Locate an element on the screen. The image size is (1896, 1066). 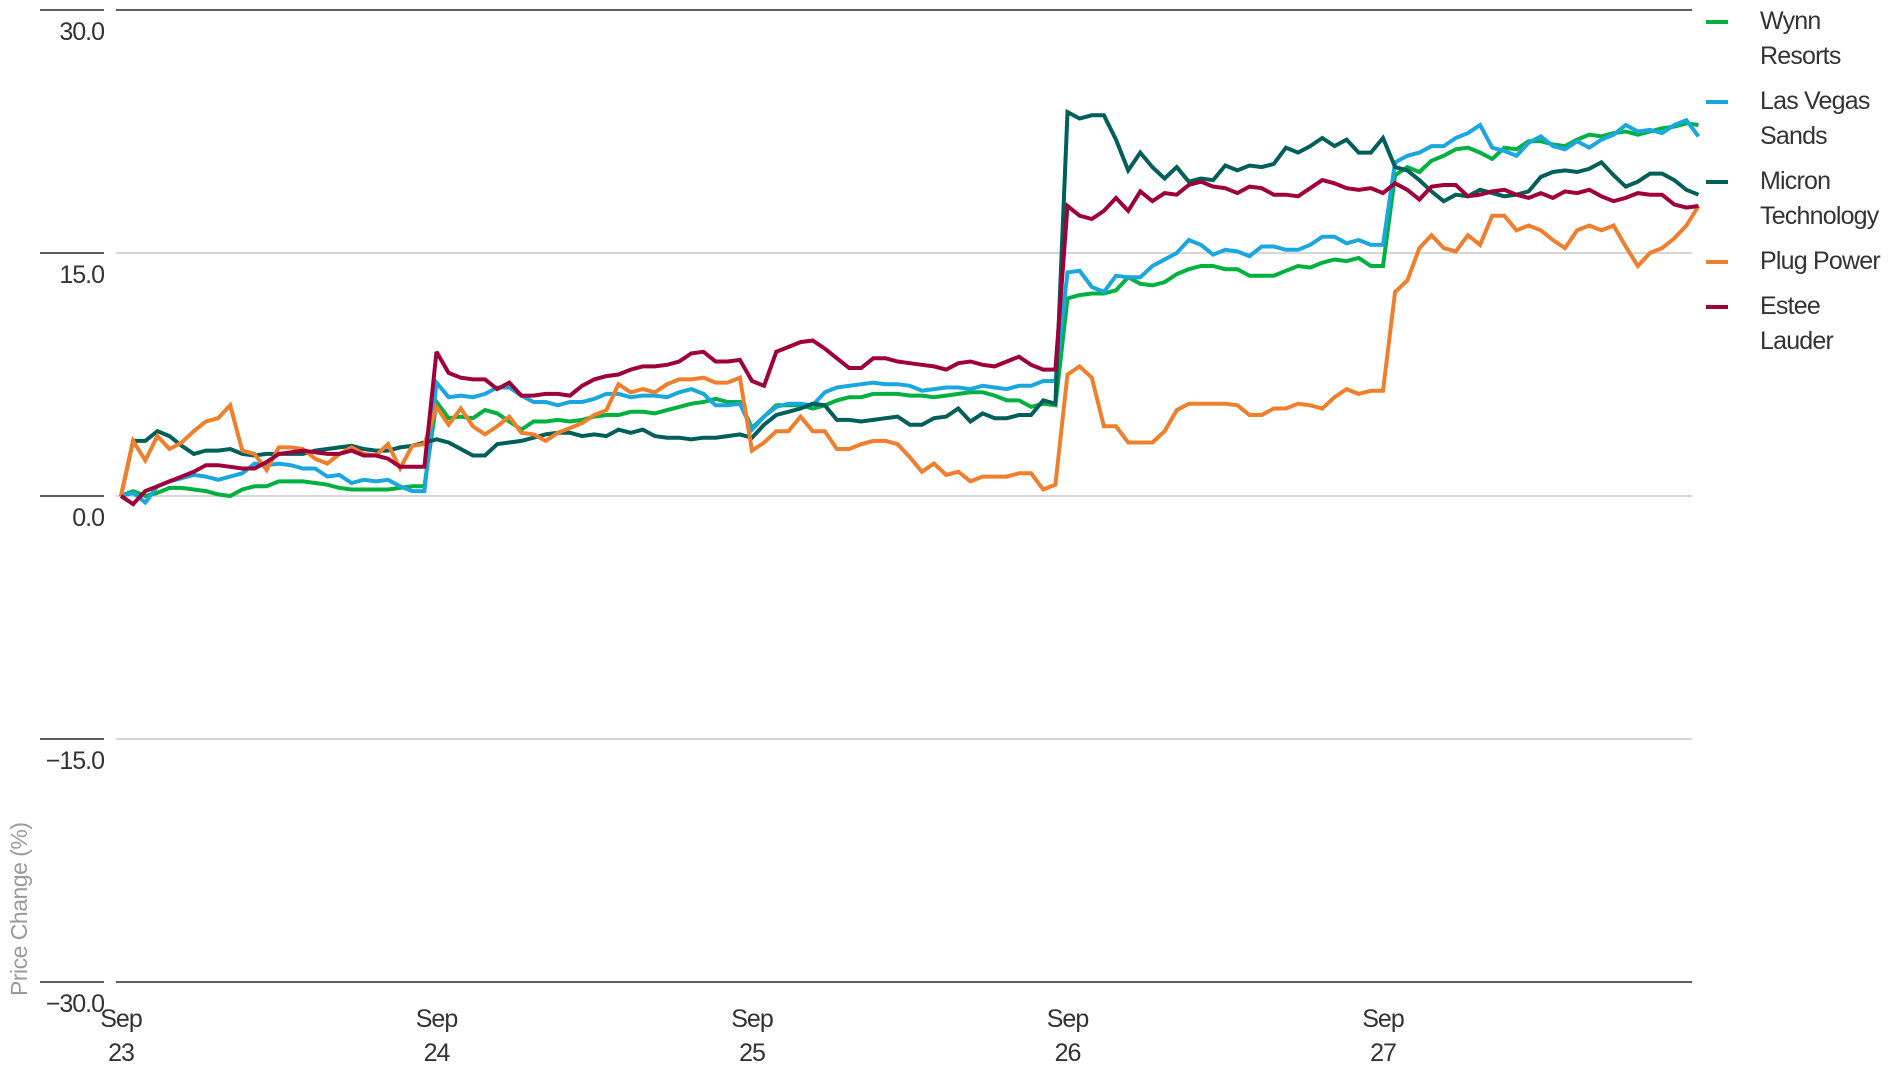
y-axis-title: Price Change (%) is located at coordinates (19, 909).